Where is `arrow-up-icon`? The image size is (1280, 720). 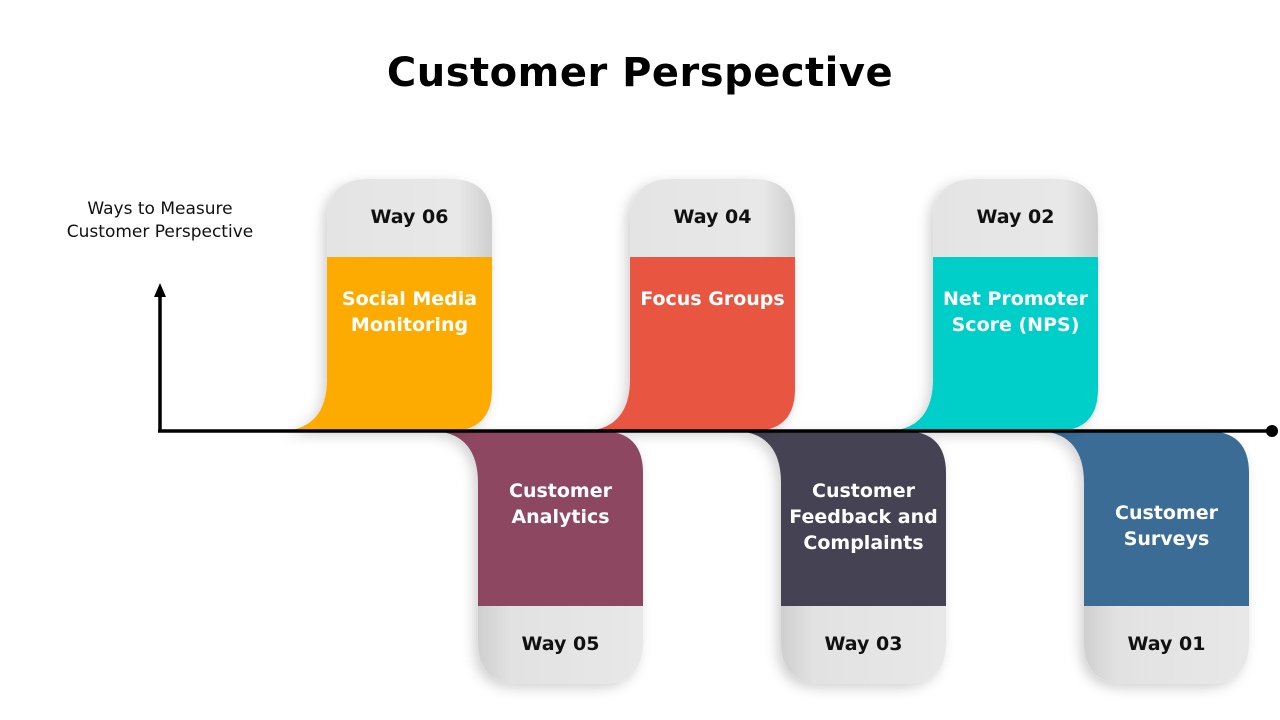 arrow-up-icon is located at coordinates (160, 290).